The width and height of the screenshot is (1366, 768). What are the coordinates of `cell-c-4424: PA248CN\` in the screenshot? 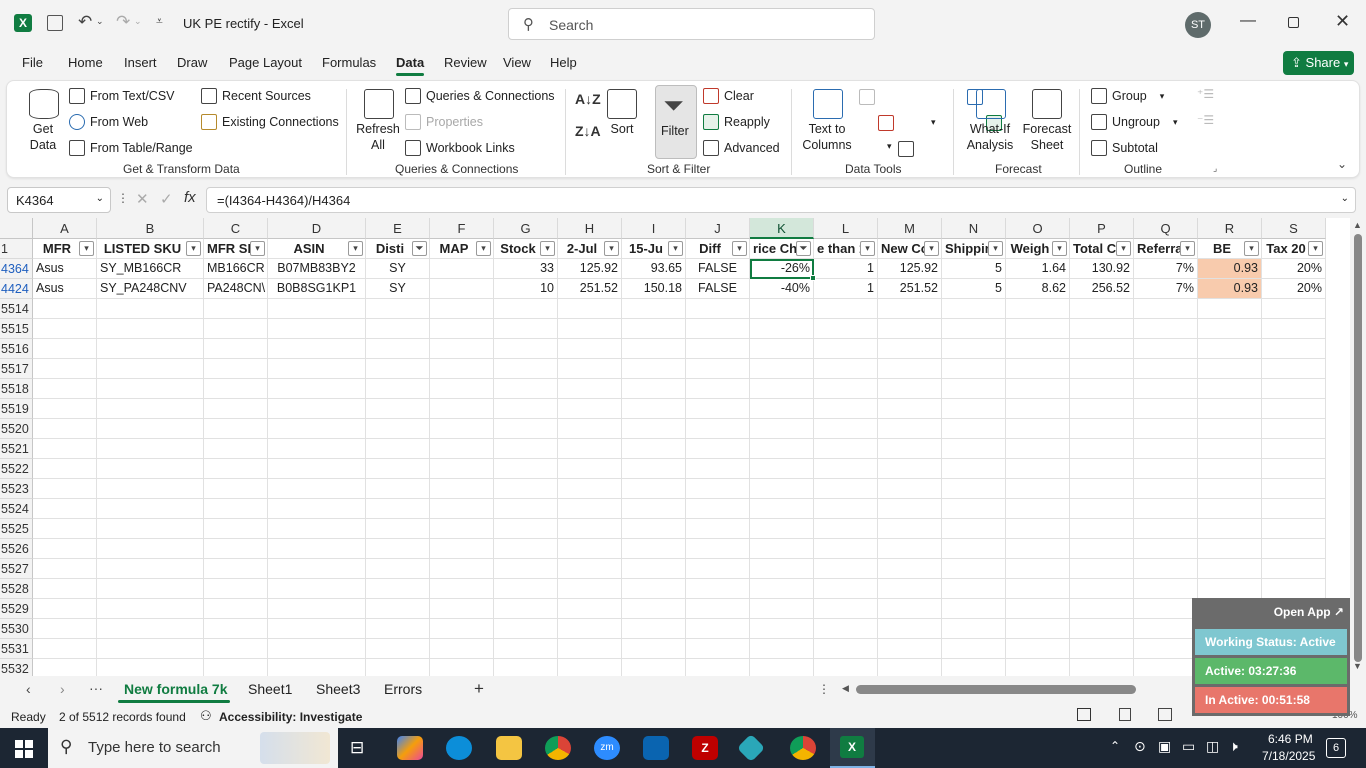 It's located at (236, 289).